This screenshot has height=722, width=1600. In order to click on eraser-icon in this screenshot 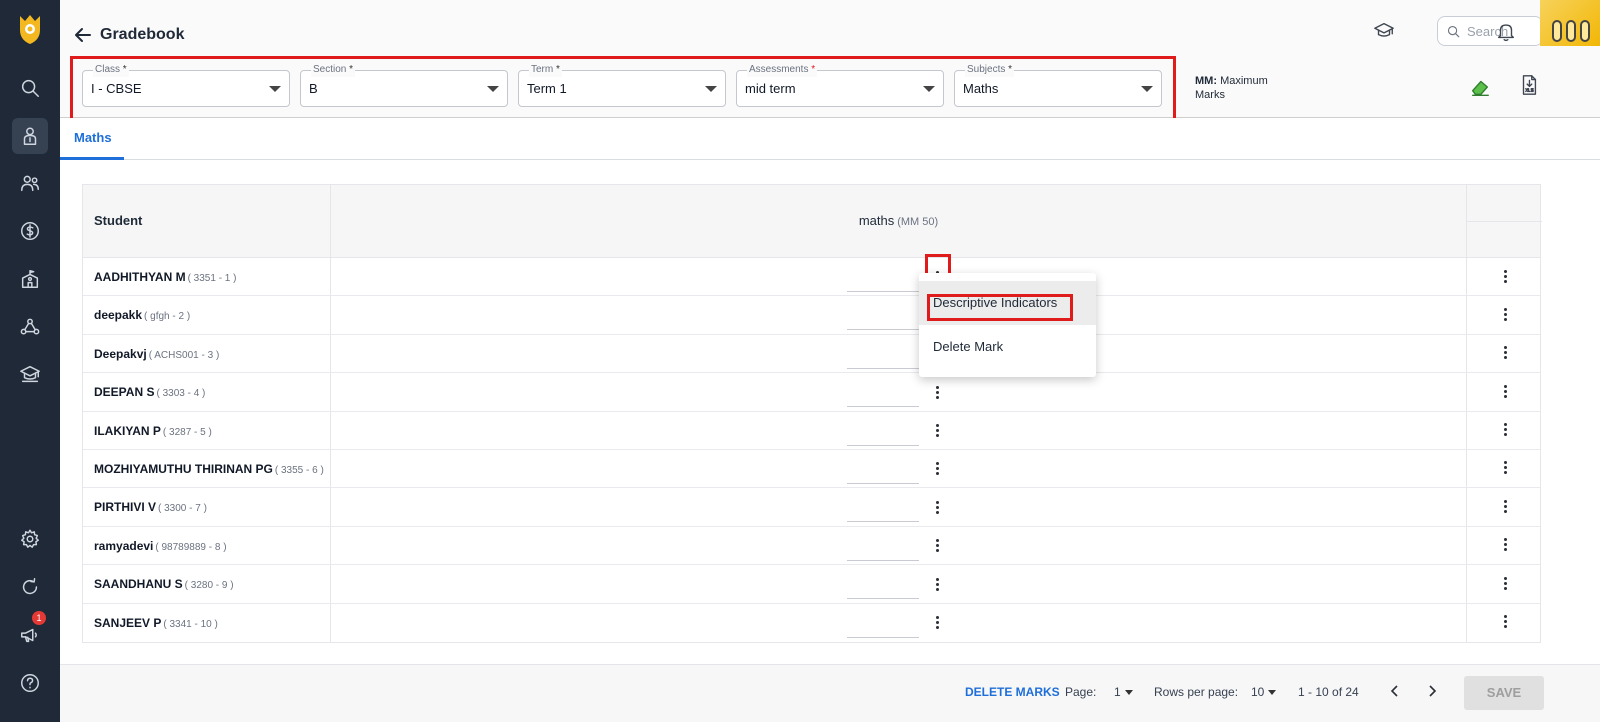, I will do `click(1480, 88)`.